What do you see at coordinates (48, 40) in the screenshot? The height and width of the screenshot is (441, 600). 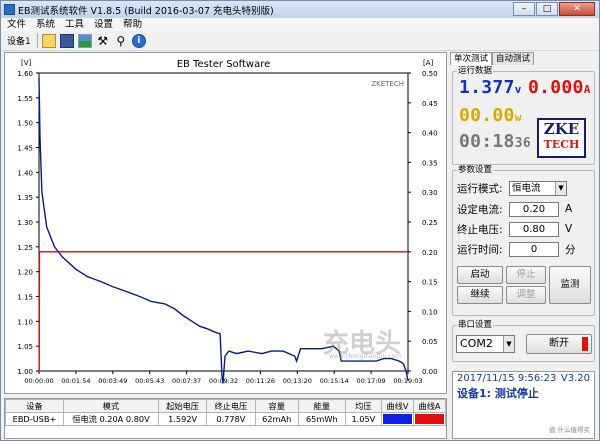 I see `folder-open-icon` at bounding box center [48, 40].